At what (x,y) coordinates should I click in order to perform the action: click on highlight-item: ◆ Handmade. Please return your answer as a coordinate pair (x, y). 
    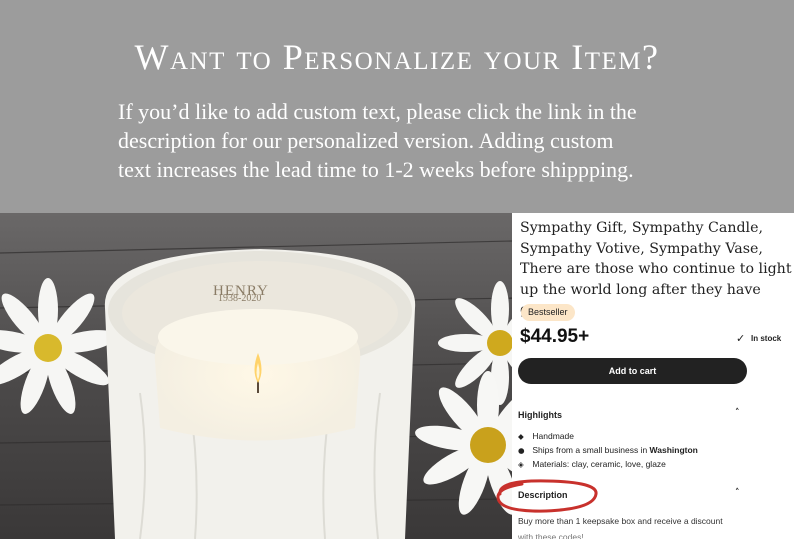
    Looking at the image, I should click on (546, 437).